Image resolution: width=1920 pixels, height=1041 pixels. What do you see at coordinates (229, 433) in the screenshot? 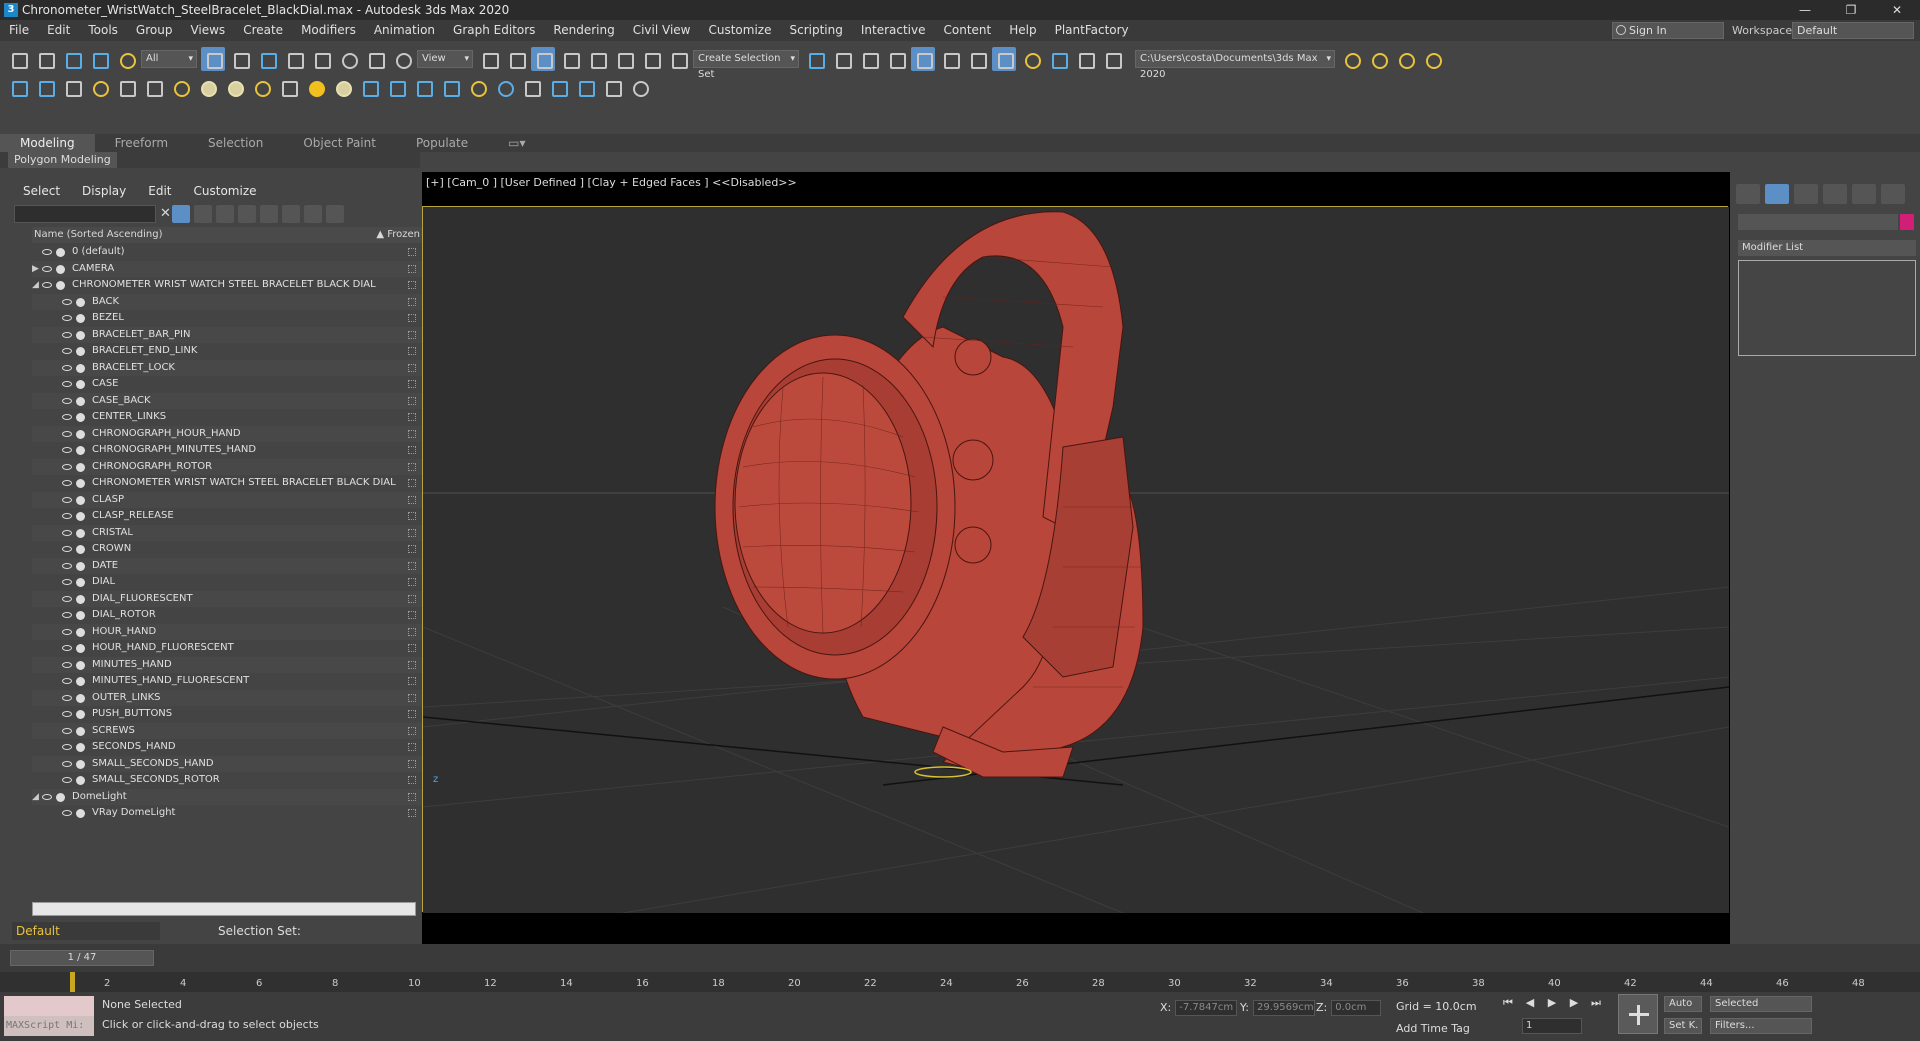
I see `tree-row: CHRONOGRAPH_HOUR_HAND` at bounding box center [229, 433].